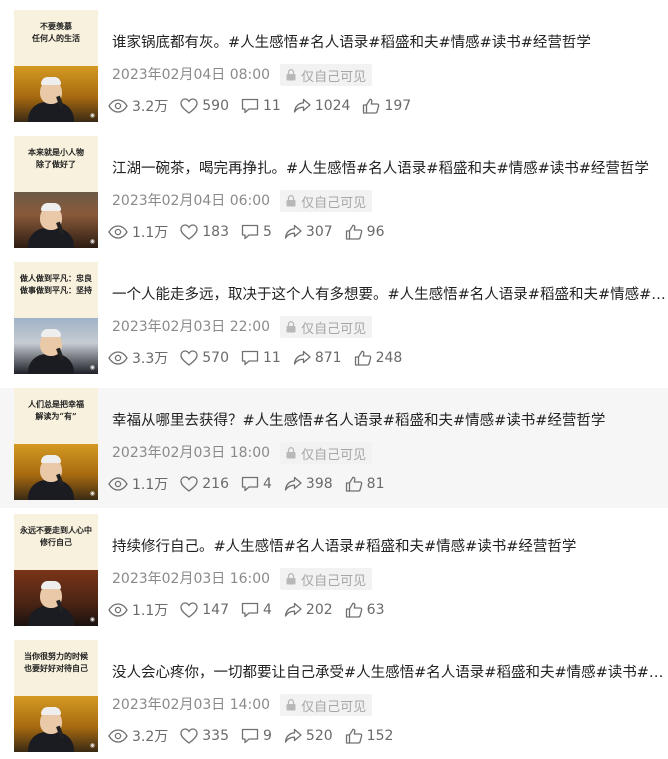  Describe the element at coordinates (308, 736) in the screenshot. I see `stat-shares: 520` at that location.